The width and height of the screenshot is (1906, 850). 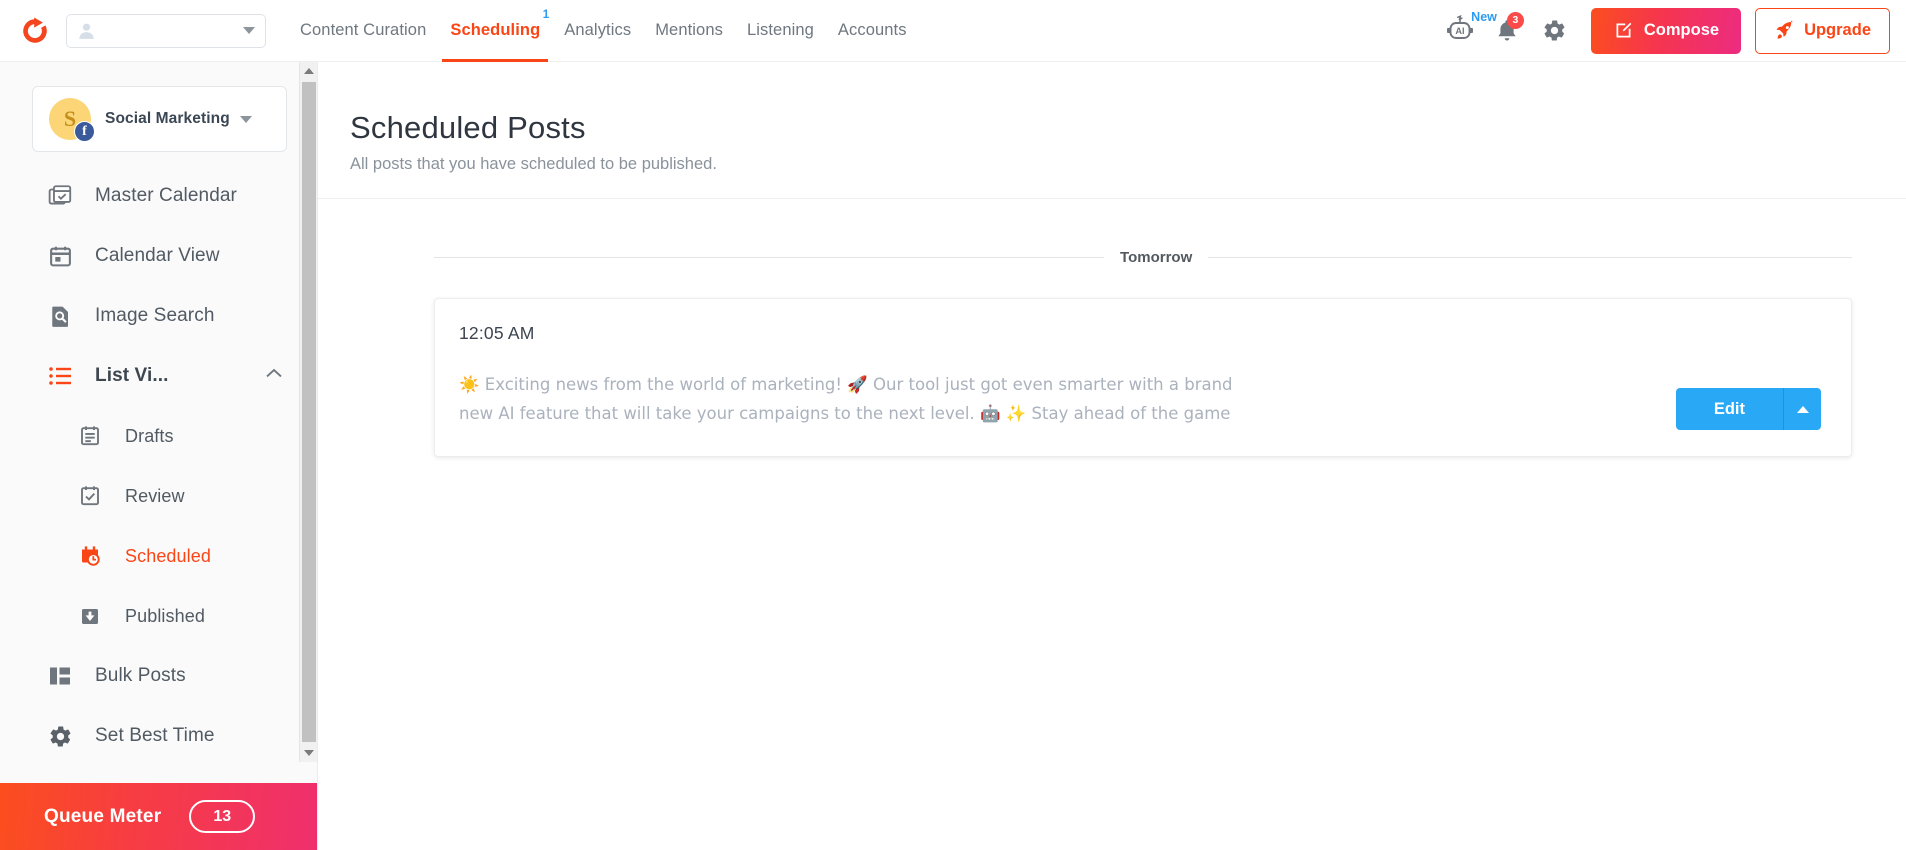 I want to click on compose-button: Compose, so click(x=1666, y=30).